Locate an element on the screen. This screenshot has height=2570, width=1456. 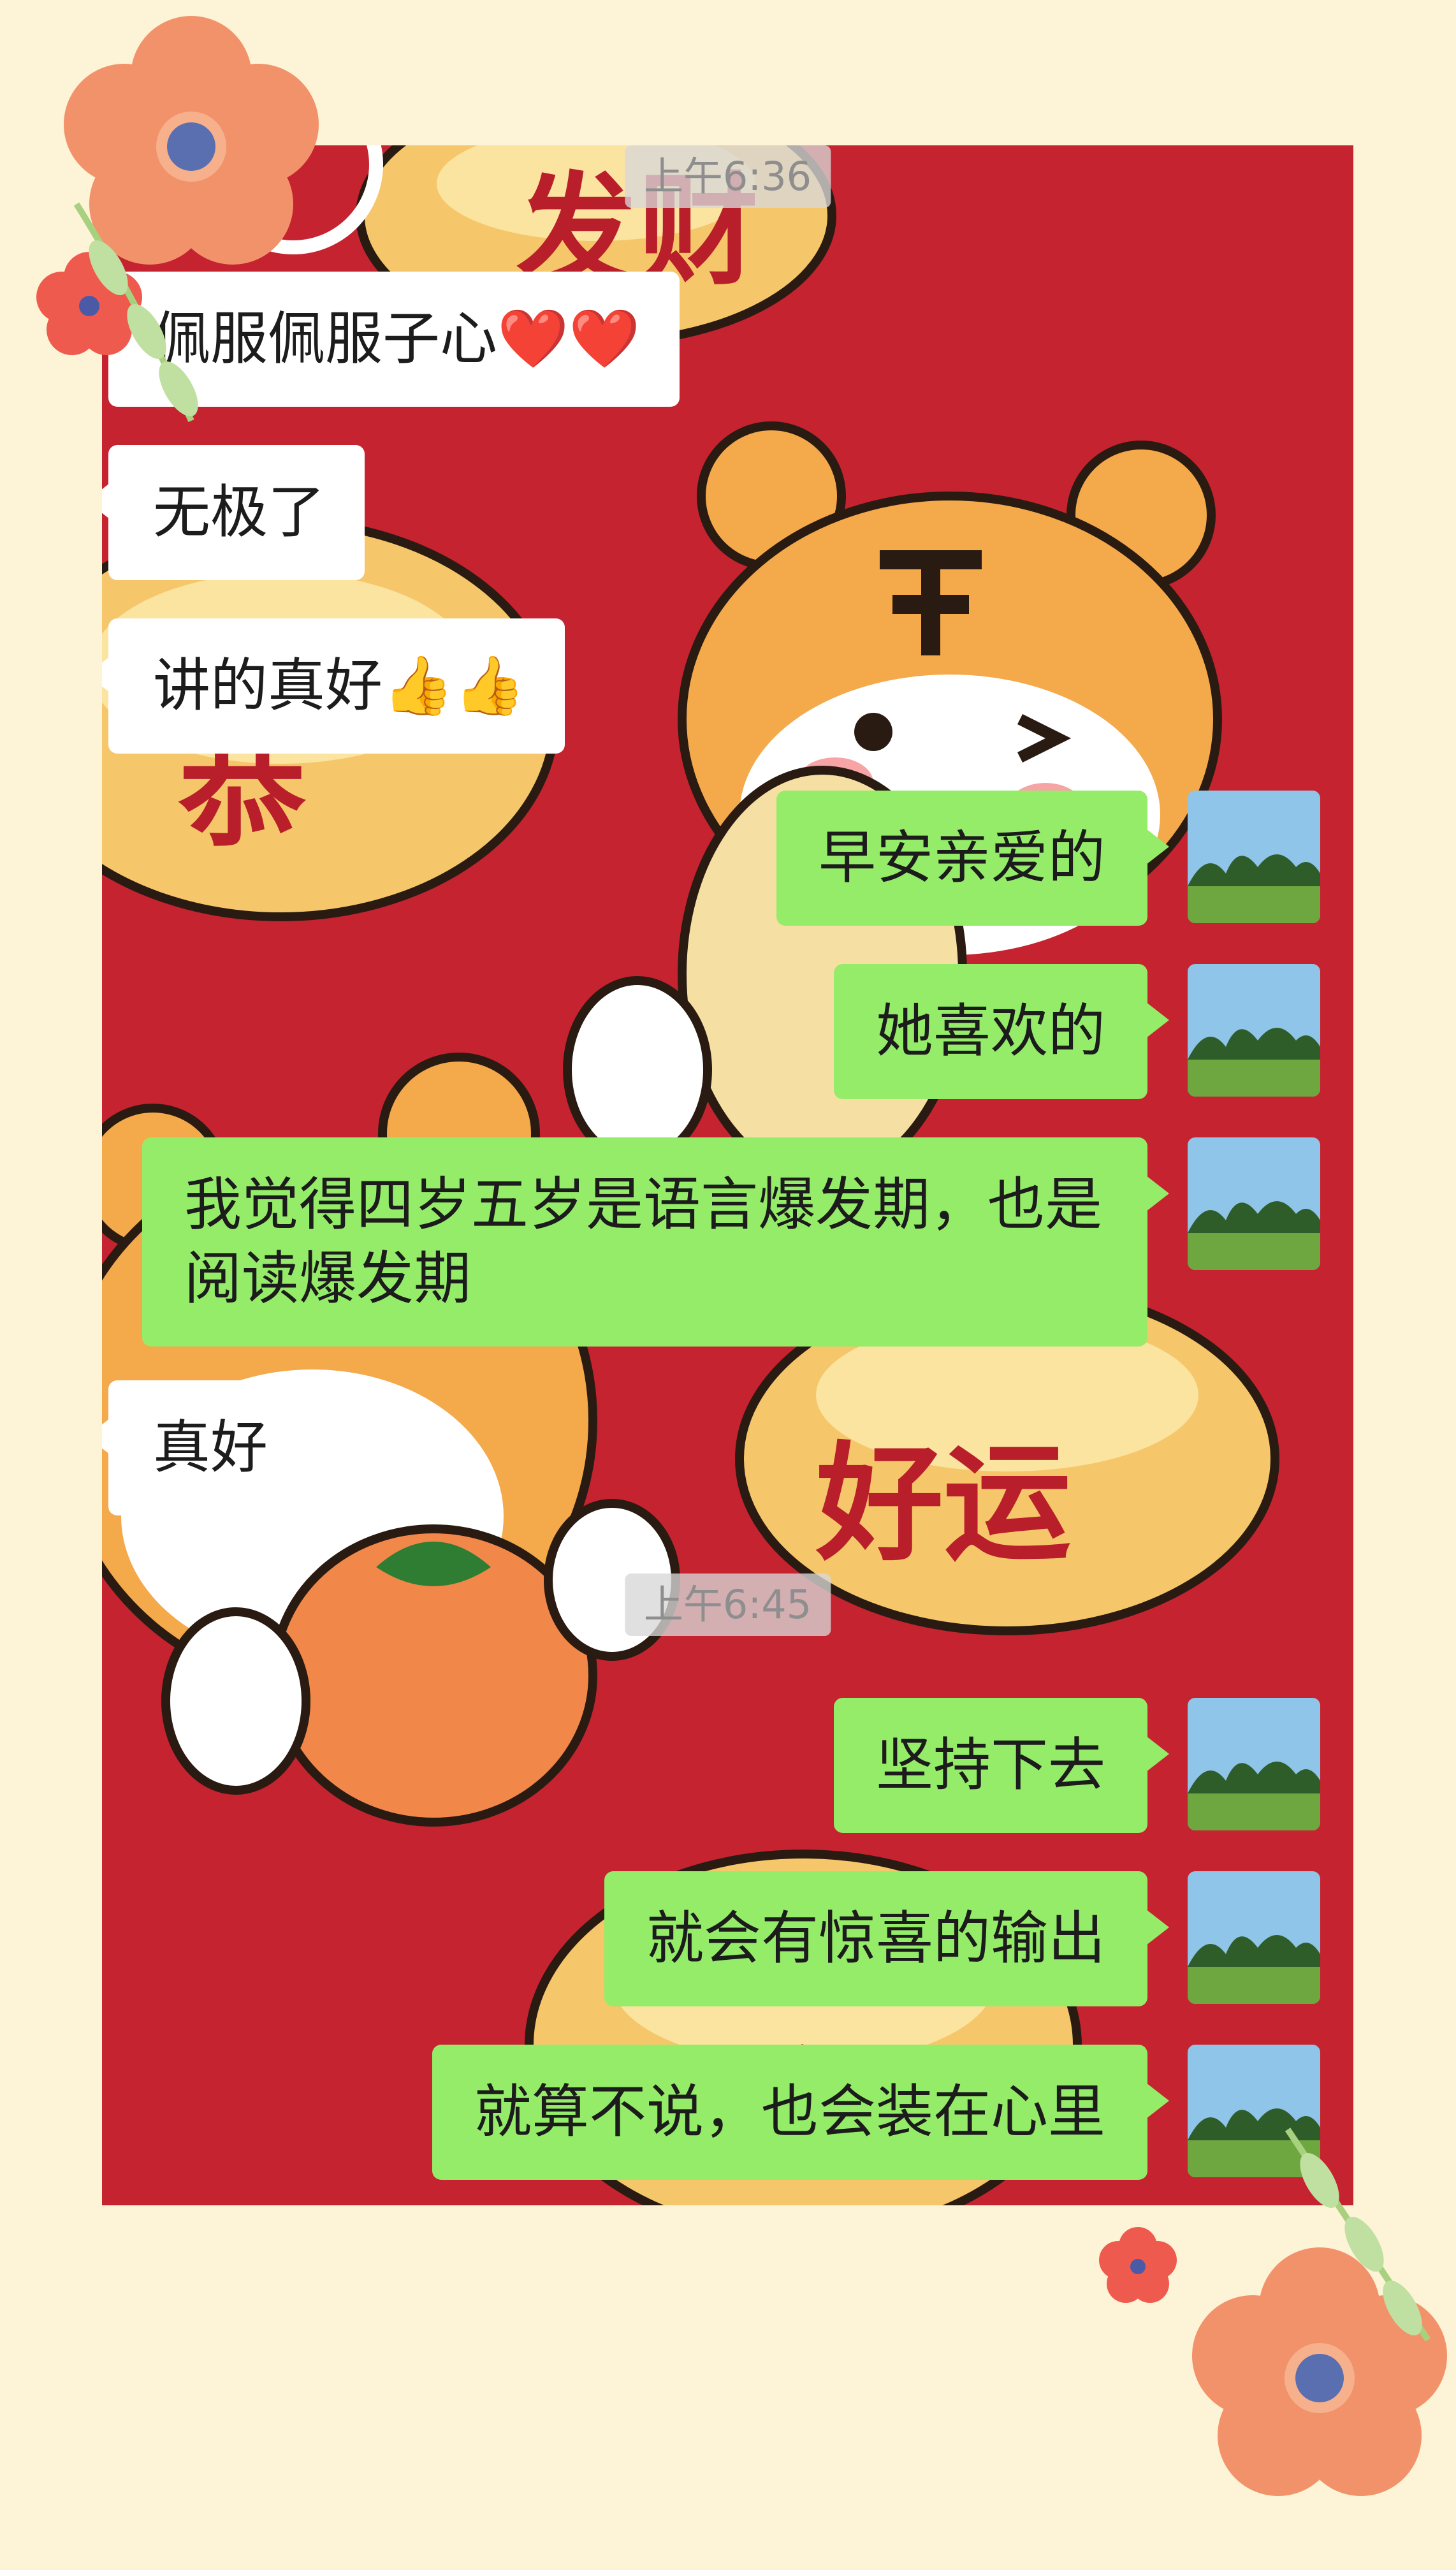
message-text: 她喜欢的 is located at coordinates (990, 1031).